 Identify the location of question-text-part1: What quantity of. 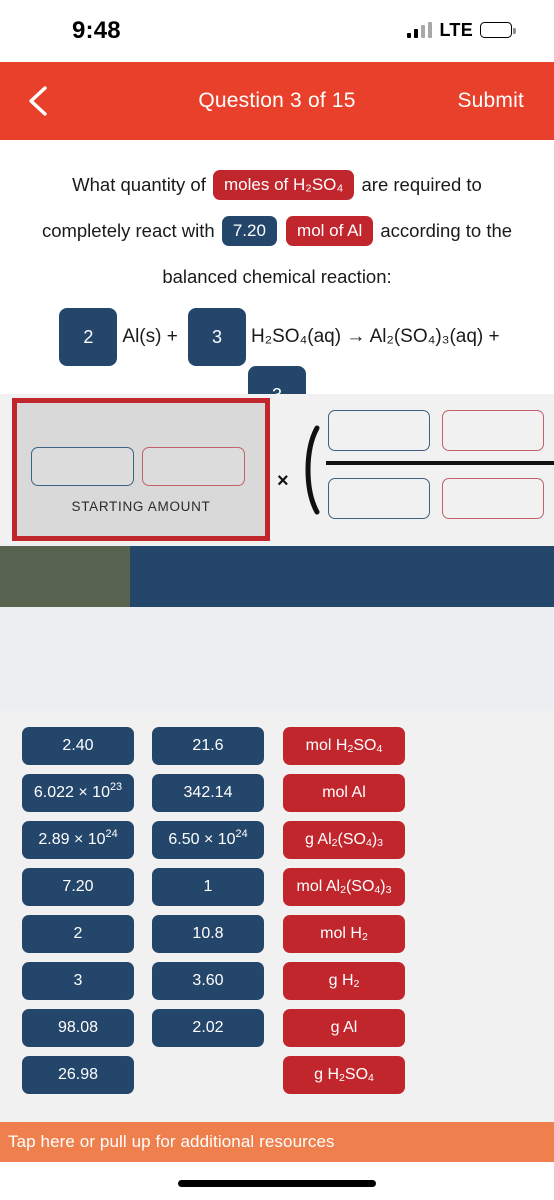
(139, 184).